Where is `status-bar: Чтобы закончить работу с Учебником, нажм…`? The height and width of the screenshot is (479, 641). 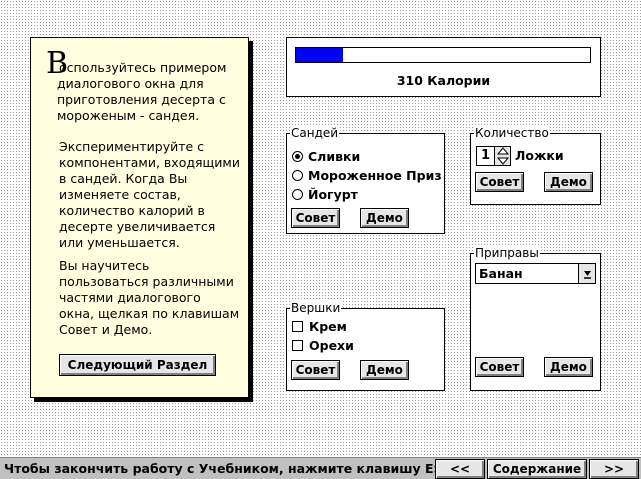 status-bar: Чтобы закончить работу с Учебником, нажм… is located at coordinates (320, 468).